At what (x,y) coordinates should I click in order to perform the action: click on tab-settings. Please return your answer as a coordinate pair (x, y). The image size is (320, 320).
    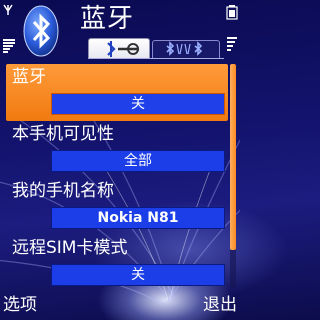
    Looking at the image, I should click on (119, 48).